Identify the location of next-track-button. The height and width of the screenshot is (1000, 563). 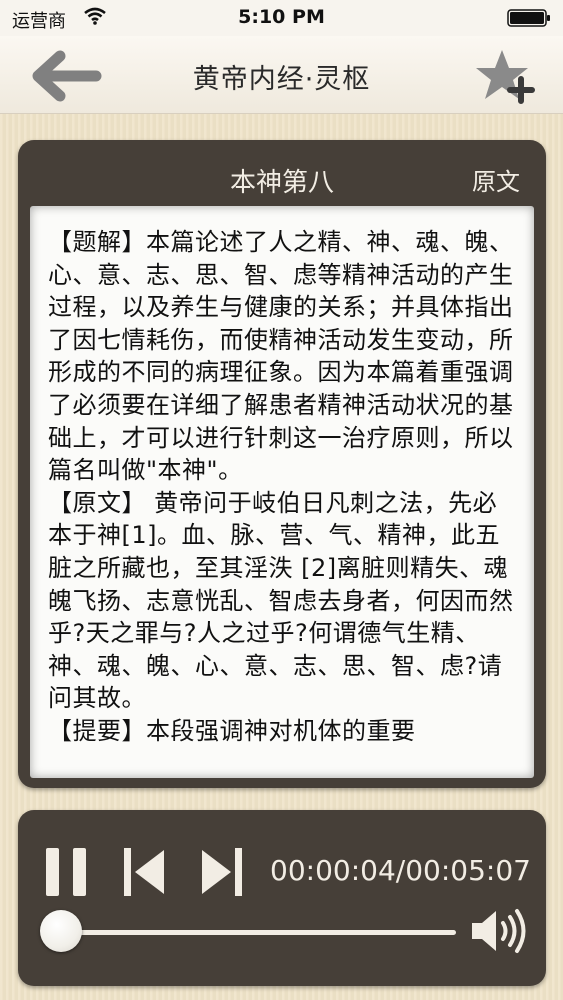
(221, 872).